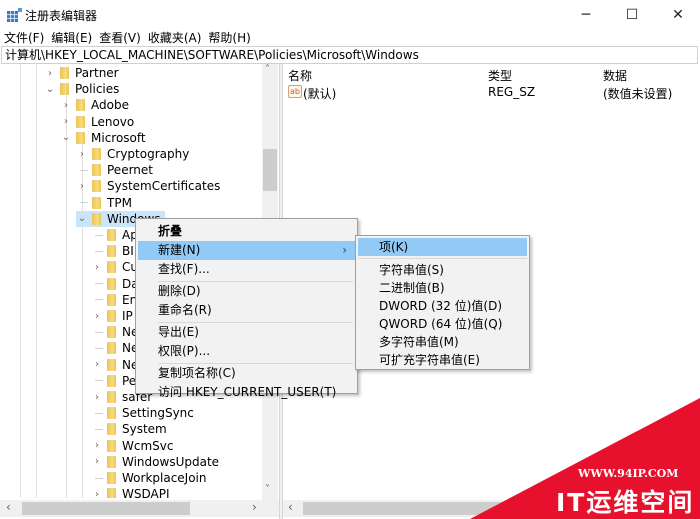  Describe the element at coordinates (442, 247) in the screenshot. I see `submenu-item: 项(K)` at that location.